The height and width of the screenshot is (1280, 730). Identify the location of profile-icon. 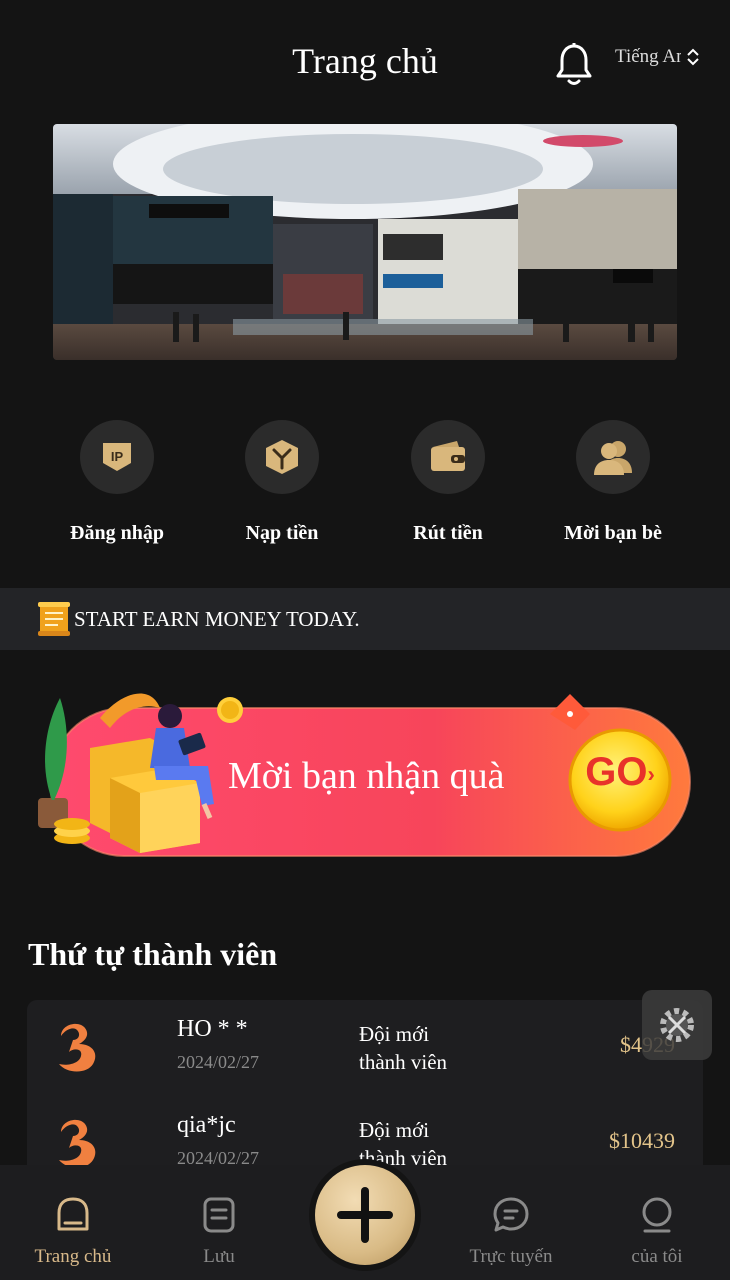
(657, 1215).